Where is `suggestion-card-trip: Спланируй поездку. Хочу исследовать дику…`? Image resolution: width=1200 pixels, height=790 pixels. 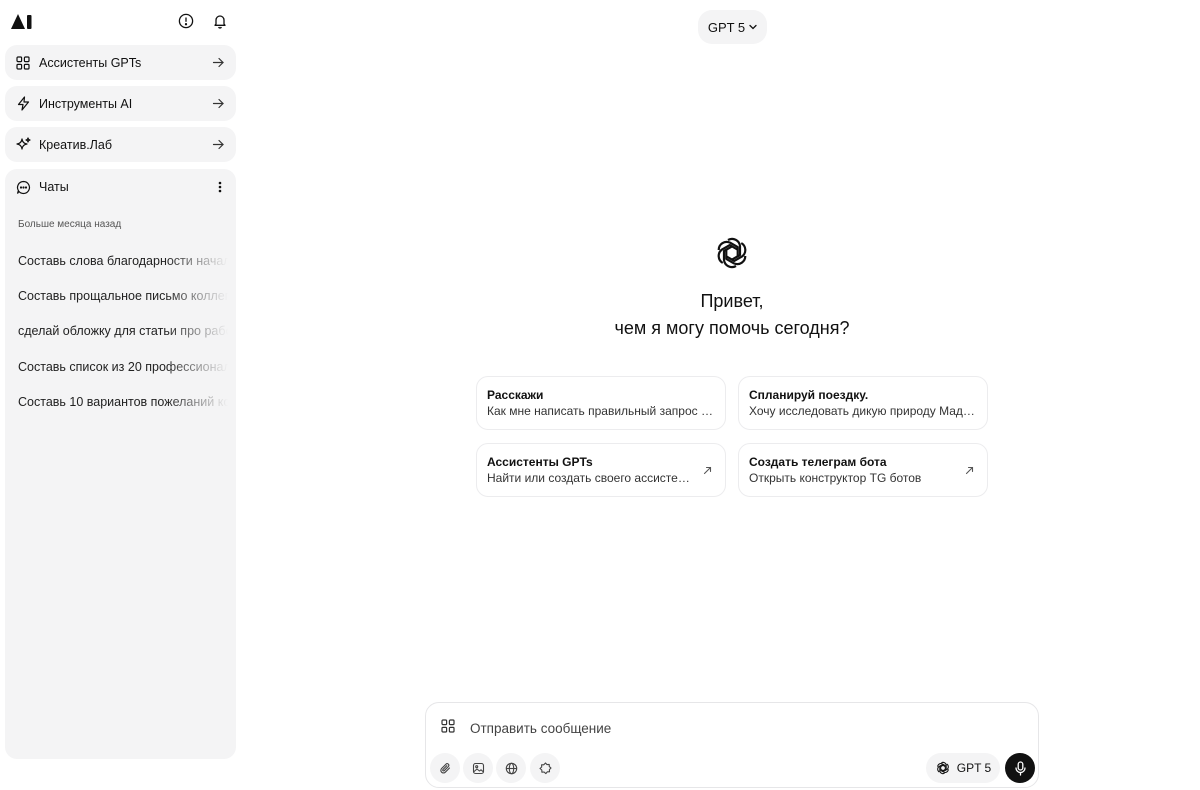
suggestion-card-trip: Спланируй поездку. Хочу исследовать дику… is located at coordinates (863, 403).